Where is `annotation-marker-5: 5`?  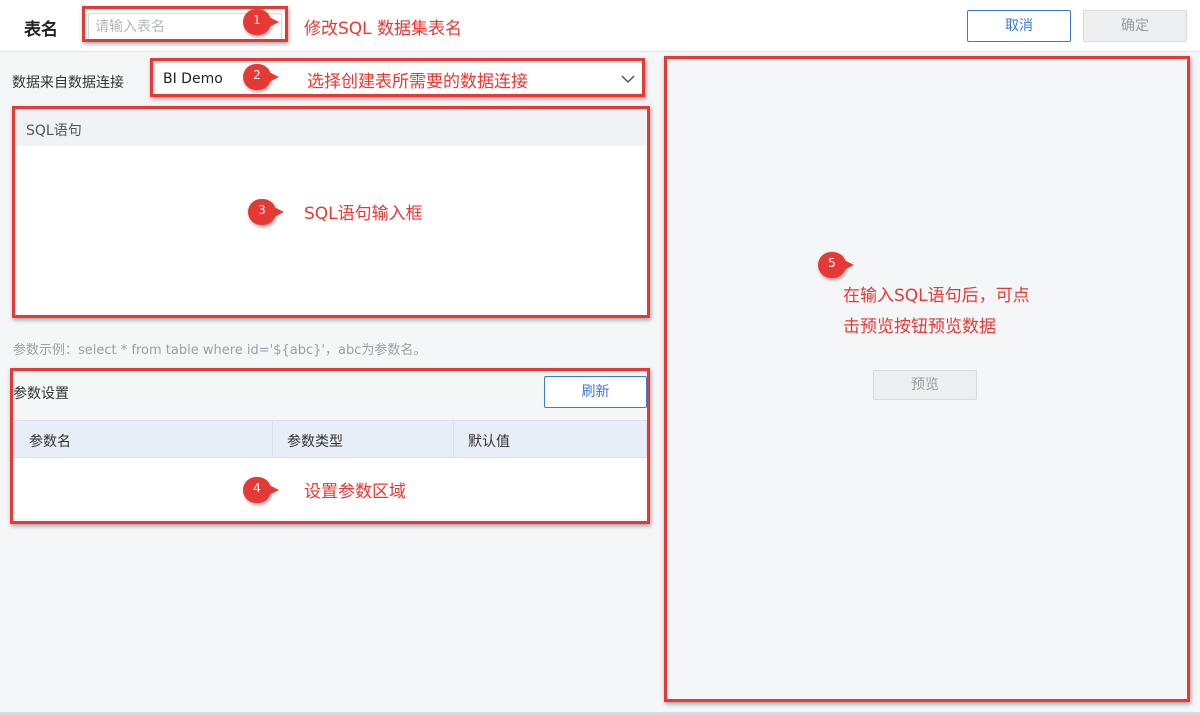
annotation-marker-5: 5 is located at coordinates (837, 265).